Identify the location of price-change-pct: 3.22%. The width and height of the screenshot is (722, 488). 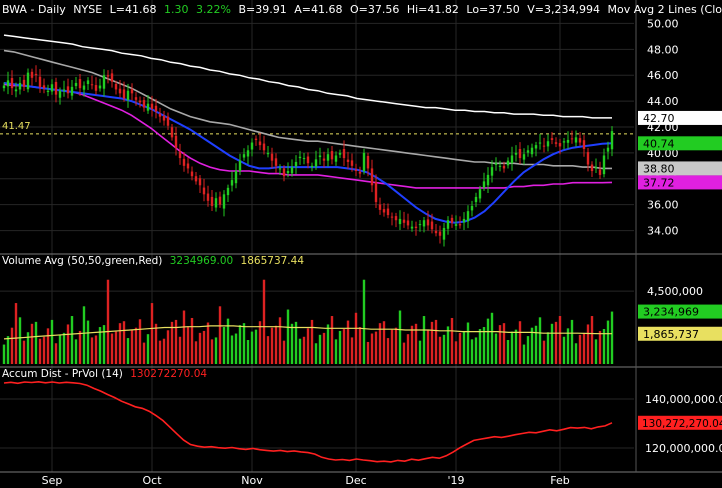
(213, 9).